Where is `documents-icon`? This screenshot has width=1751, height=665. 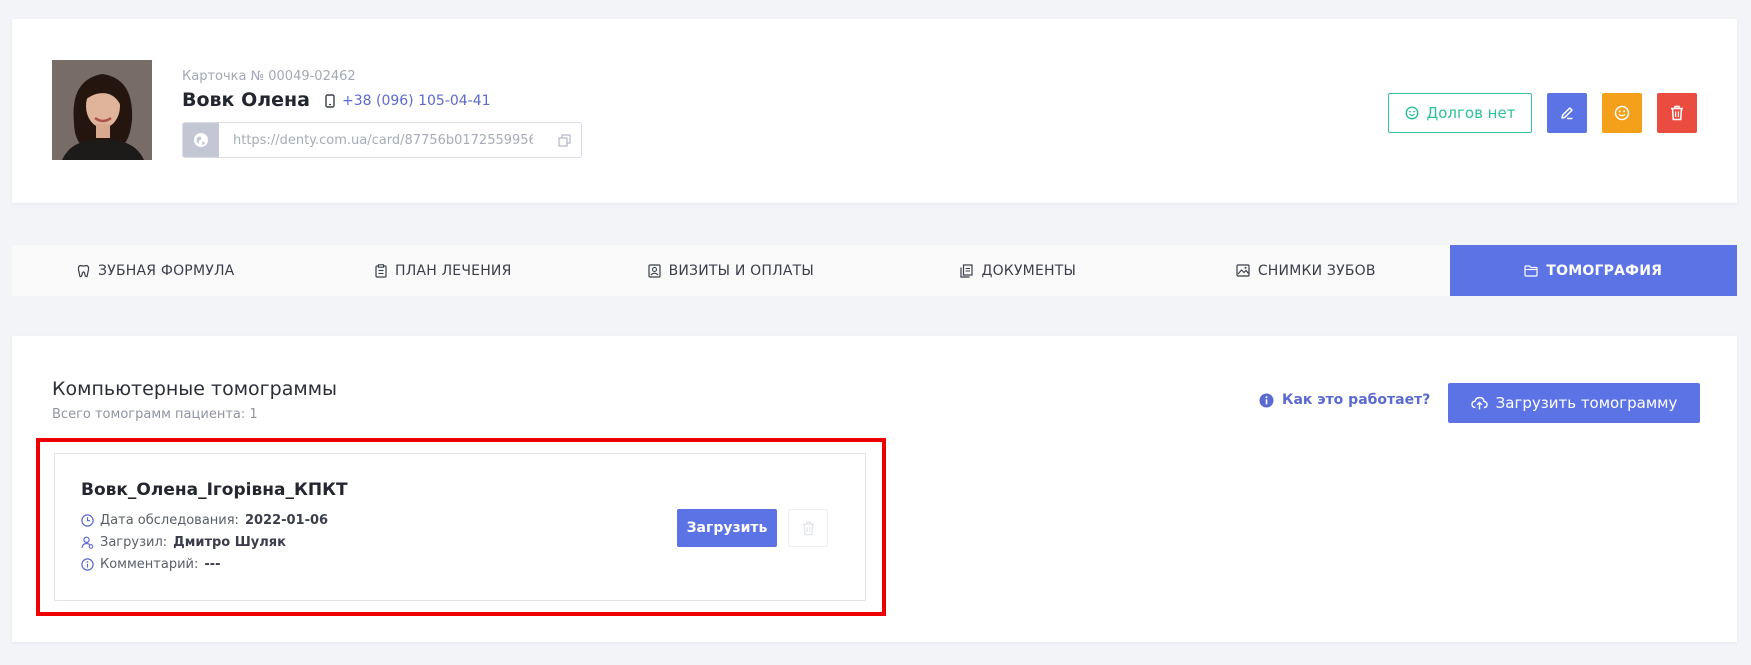
documents-icon is located at coordinates (967, 270).